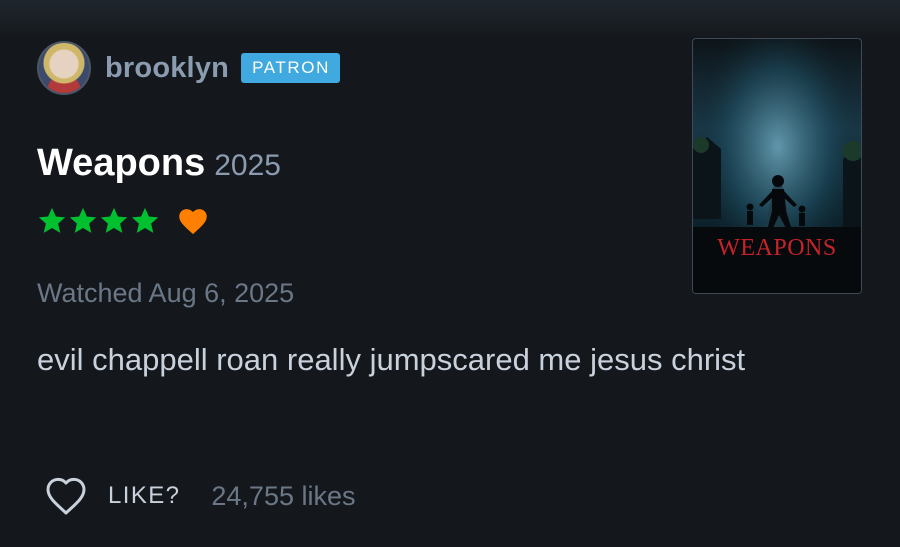 The image size is (900, 547). I want to click on username: brooklyn, so click(167, 68).